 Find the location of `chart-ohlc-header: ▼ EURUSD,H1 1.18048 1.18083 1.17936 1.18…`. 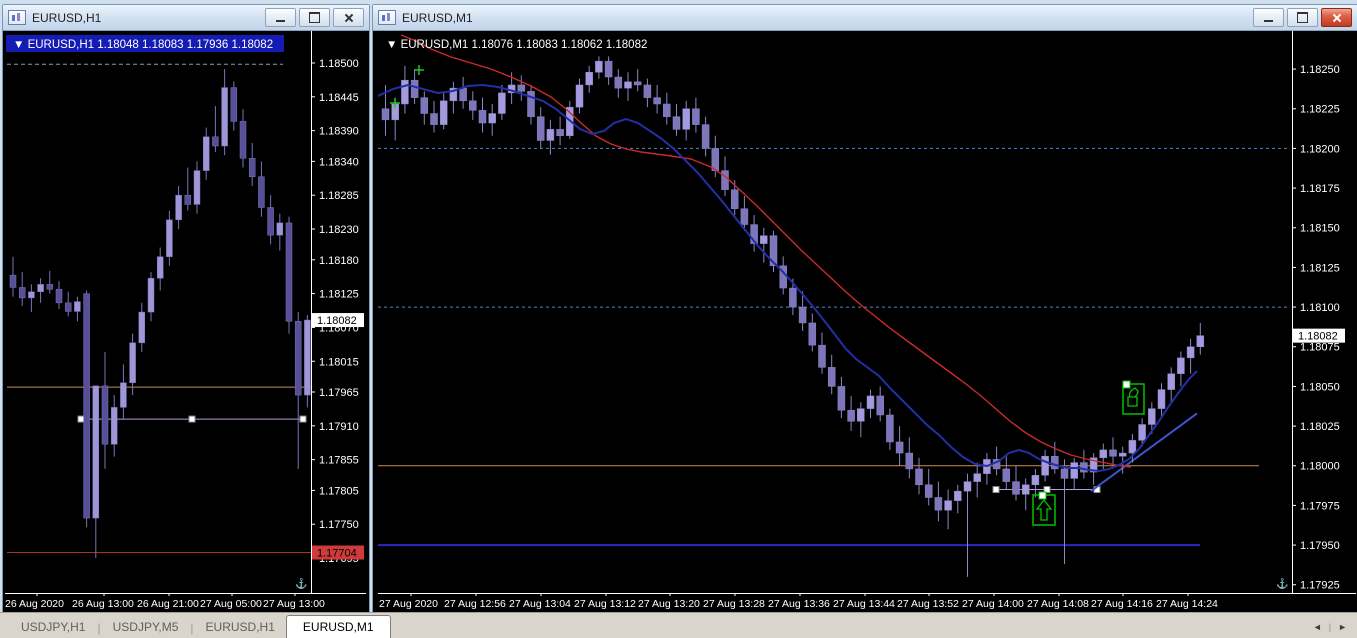

chart-ohlc-header: ▼ EURUSD,H1 1.18048 1.18083 1.17936 1.18… is located at coordinates (143, 45).